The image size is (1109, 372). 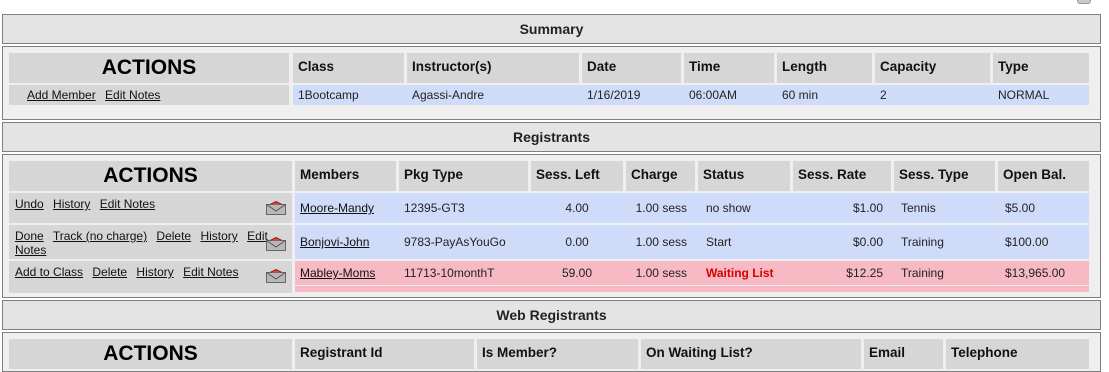 What do you see at coordinates (493, 68) in the screenshot?
I see `col-instructors: Instructor(s)` at bounding box center [493, 68].